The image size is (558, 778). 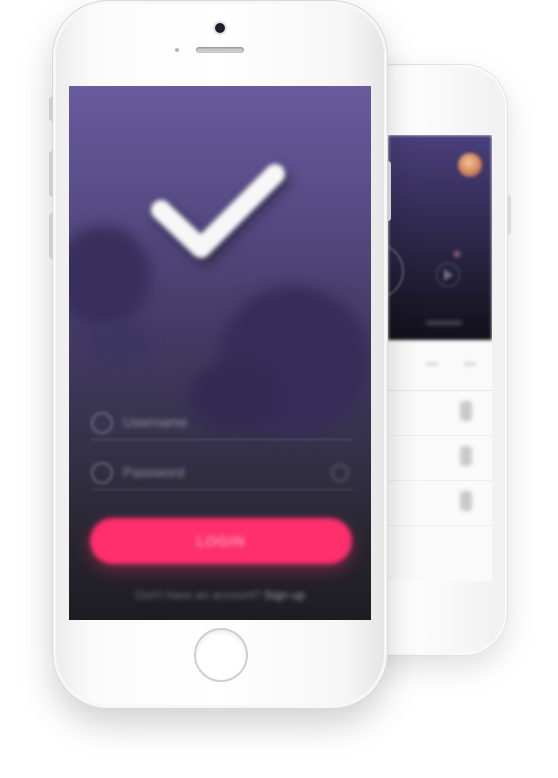 I want to click on back-phone-screen, so click(x=439, y=358).